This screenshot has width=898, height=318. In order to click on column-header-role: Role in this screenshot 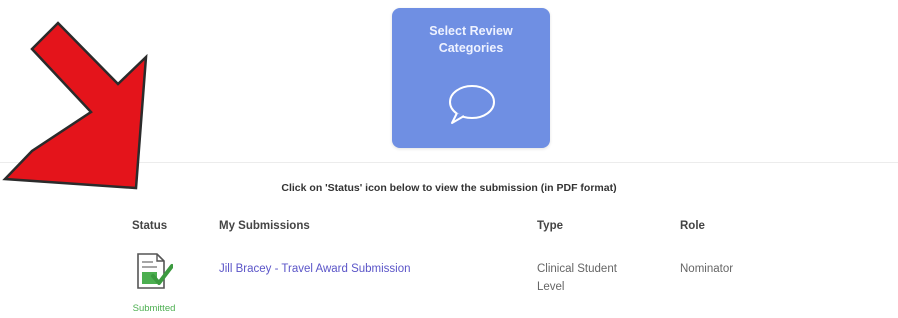, I will do `click(692, 226)`.